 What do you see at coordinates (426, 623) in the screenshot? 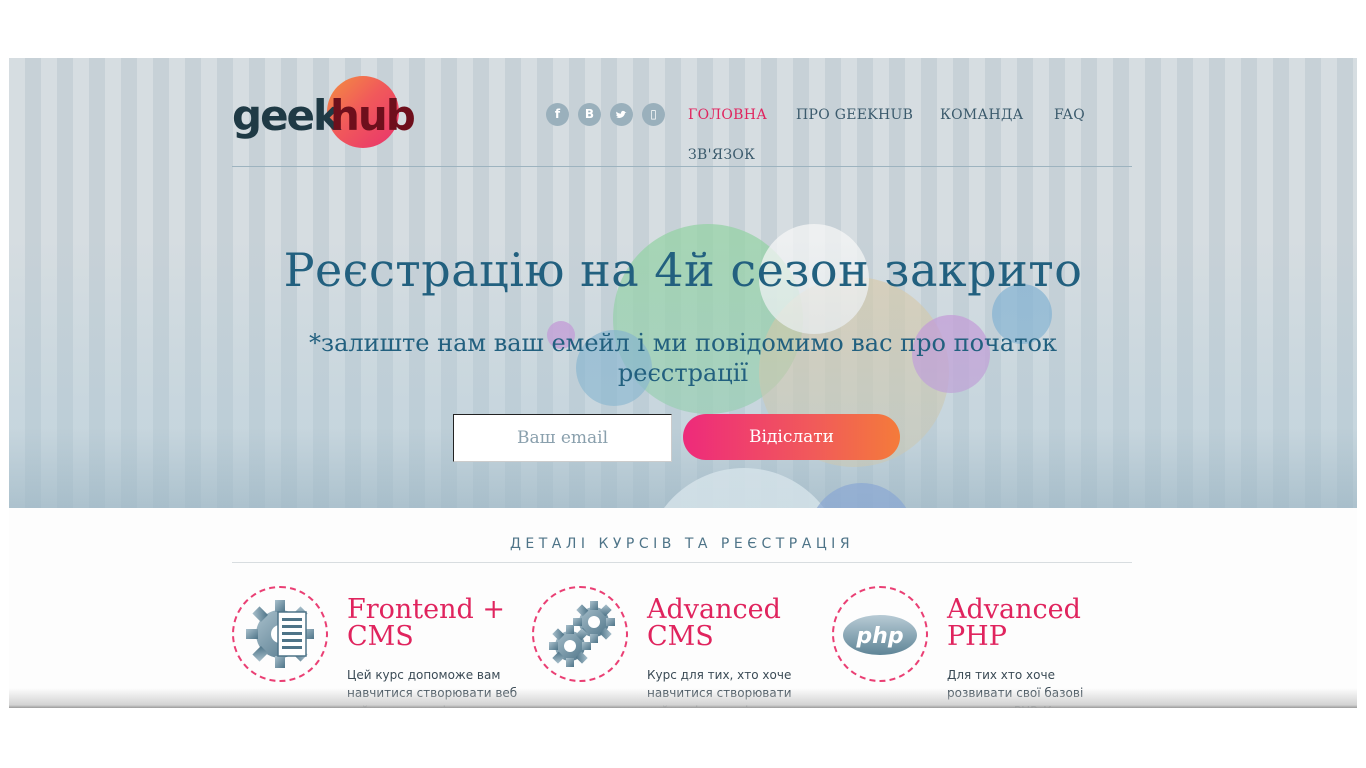
I see `course-title: Frontend + CMS` at bounding box center [426, 623].